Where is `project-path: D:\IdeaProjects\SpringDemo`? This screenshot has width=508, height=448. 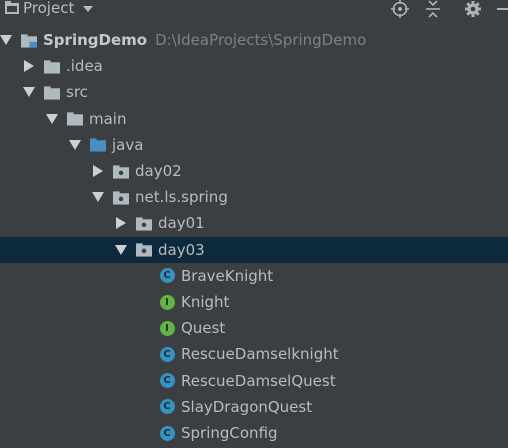
project-path: D:\IdeaProjects\SpringDemo is located at coordinates (261, 40).